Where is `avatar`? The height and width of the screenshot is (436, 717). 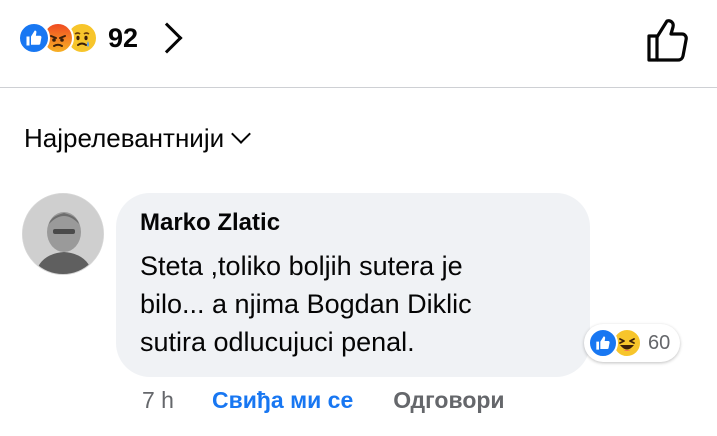 avatar is located at coordinates (63, 234).